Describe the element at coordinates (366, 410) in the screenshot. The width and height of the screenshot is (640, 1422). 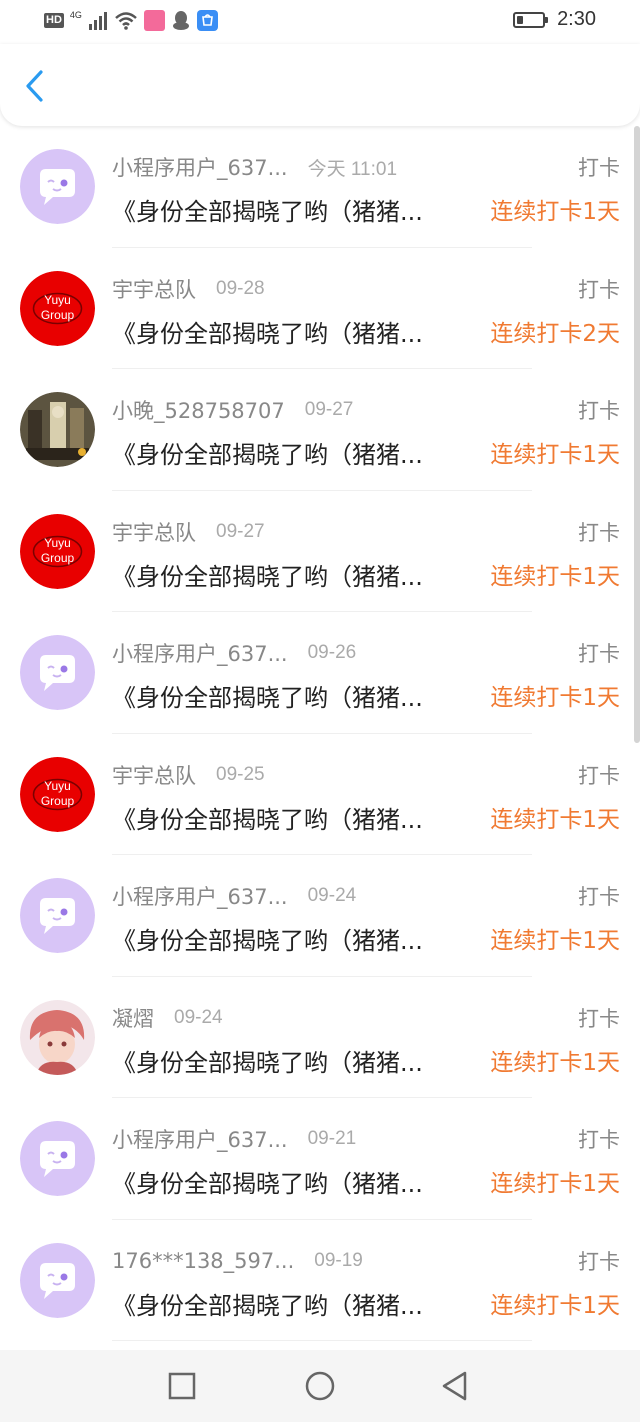
I see `item-meta: 小晚_528758707 09-27` at that location.